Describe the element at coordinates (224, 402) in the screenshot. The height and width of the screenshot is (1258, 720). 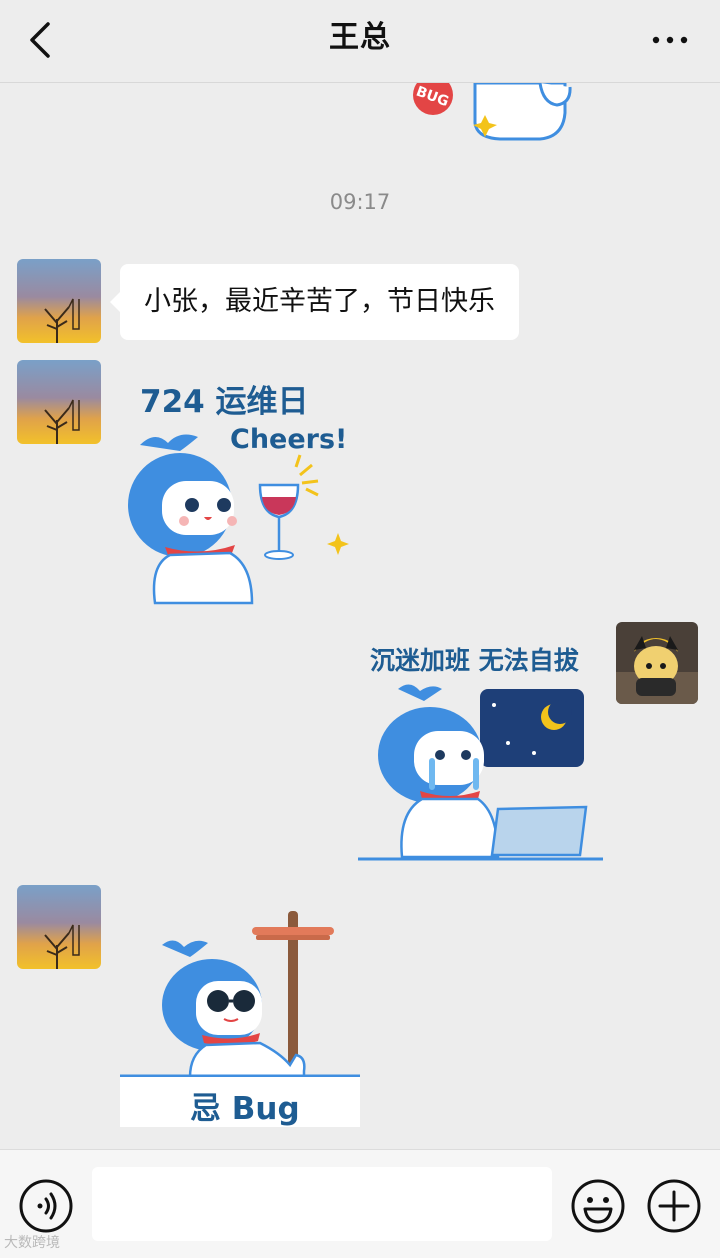
I see `sticker-cheers-title: 724 运维日` at that location.